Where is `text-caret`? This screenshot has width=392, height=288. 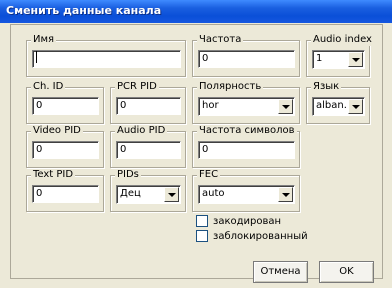 text-caret is located at coordinates (36, 57).